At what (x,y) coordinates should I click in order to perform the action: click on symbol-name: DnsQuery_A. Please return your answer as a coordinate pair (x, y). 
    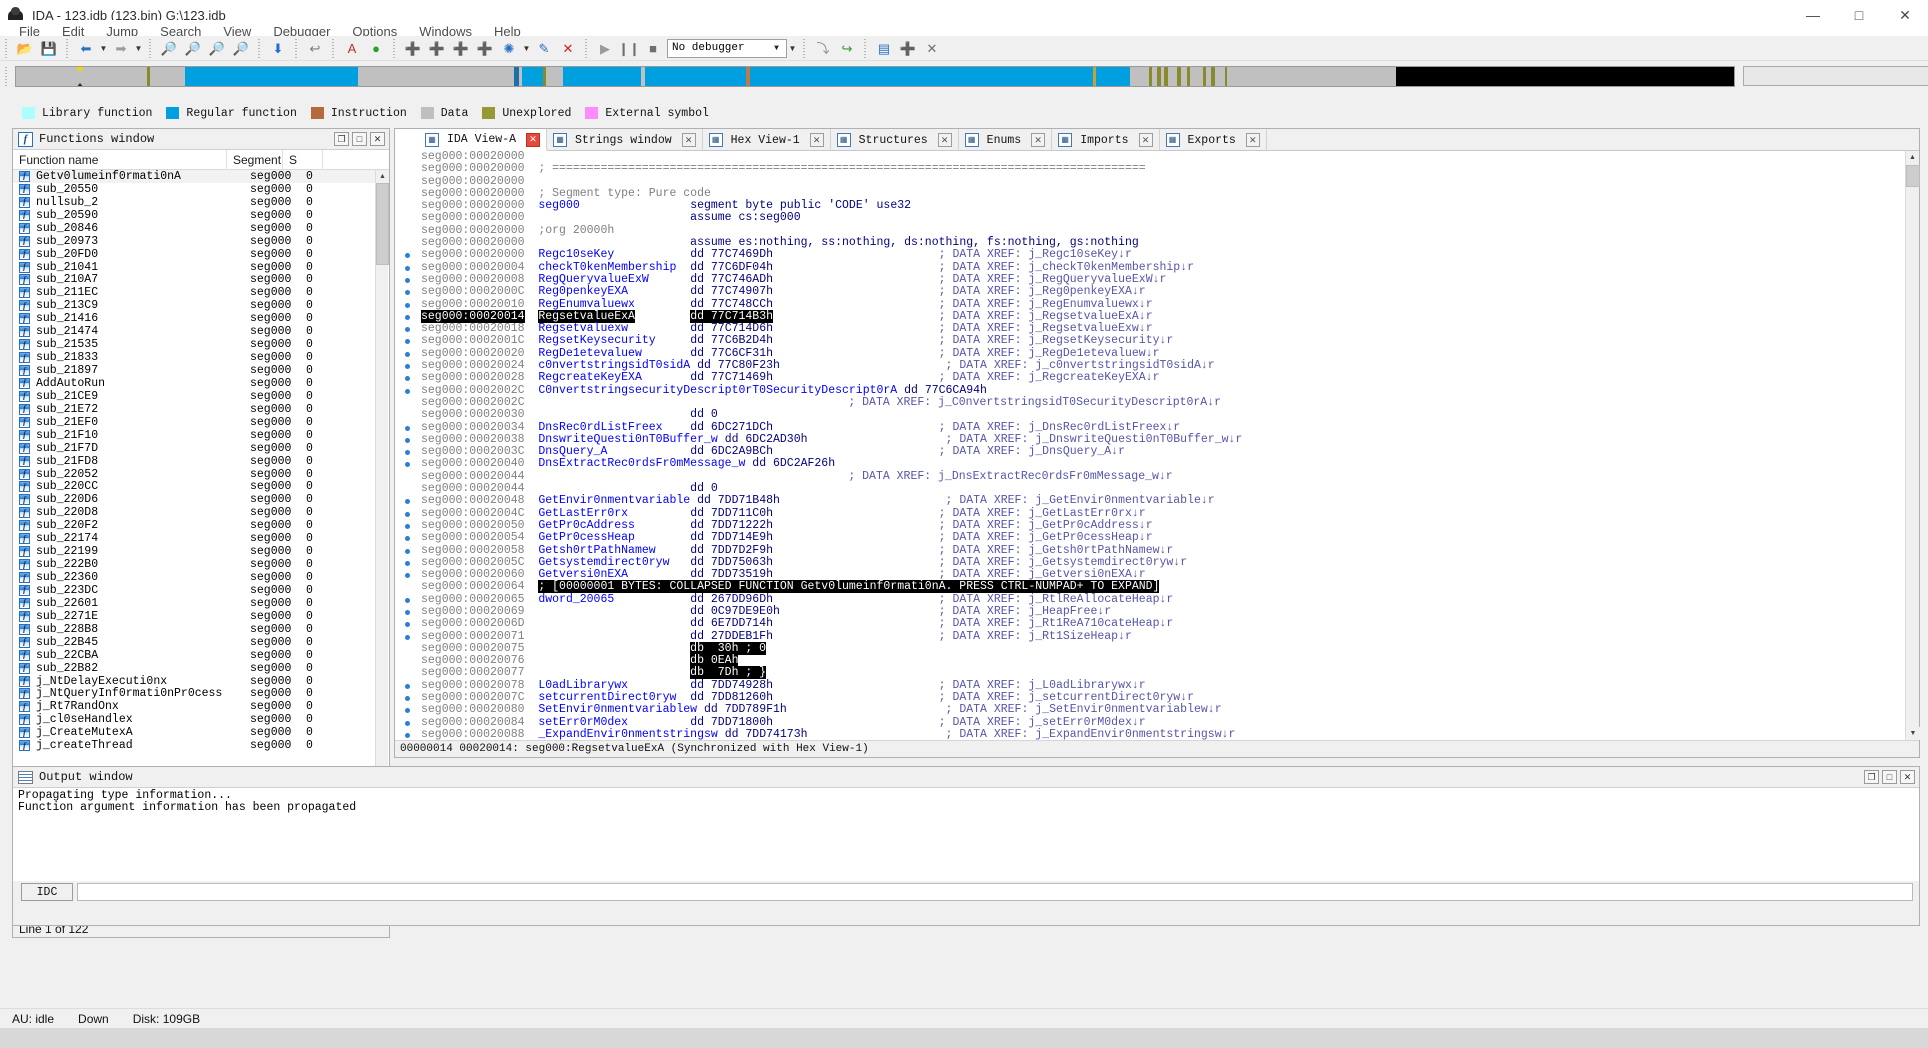
    Looking at the image, I should click on (572, 451).